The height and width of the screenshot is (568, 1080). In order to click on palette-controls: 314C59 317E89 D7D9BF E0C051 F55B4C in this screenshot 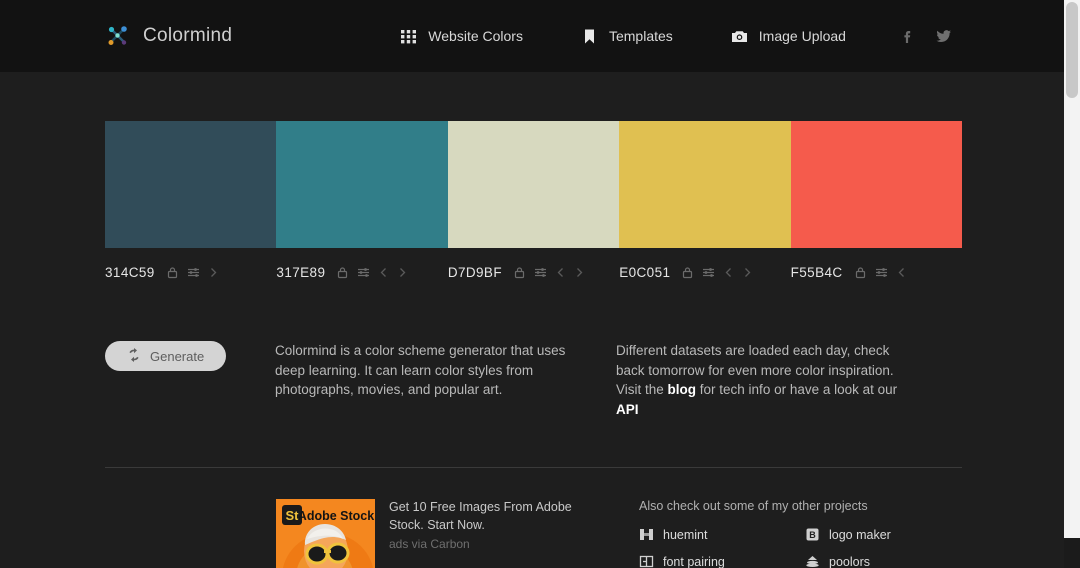, I will do `click(533, 272)`.